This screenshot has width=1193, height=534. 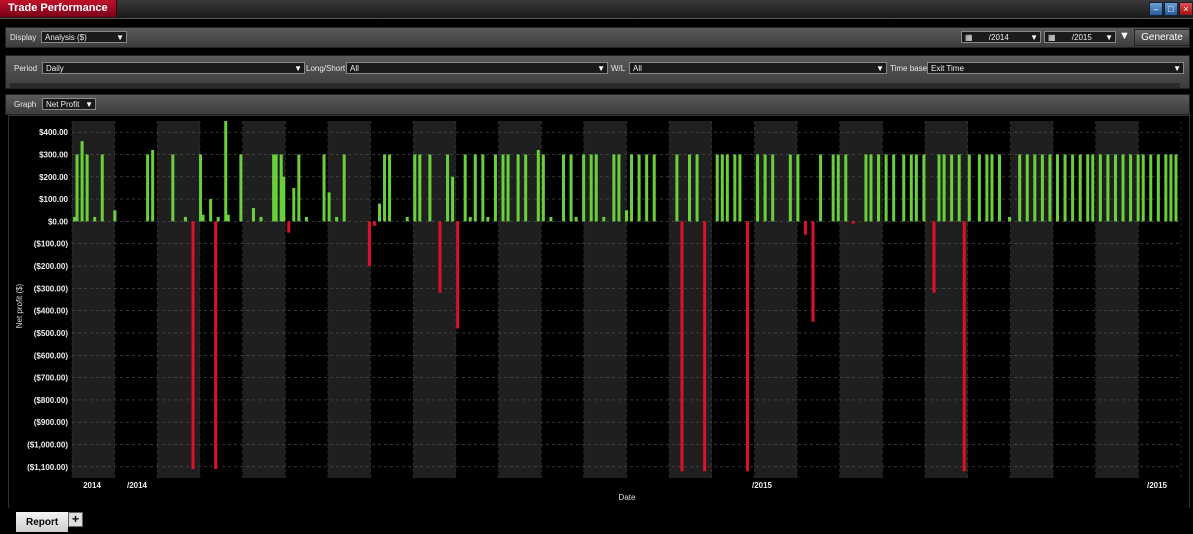 I want to click on wl-select: All ▼, so click(x=758, y=68).